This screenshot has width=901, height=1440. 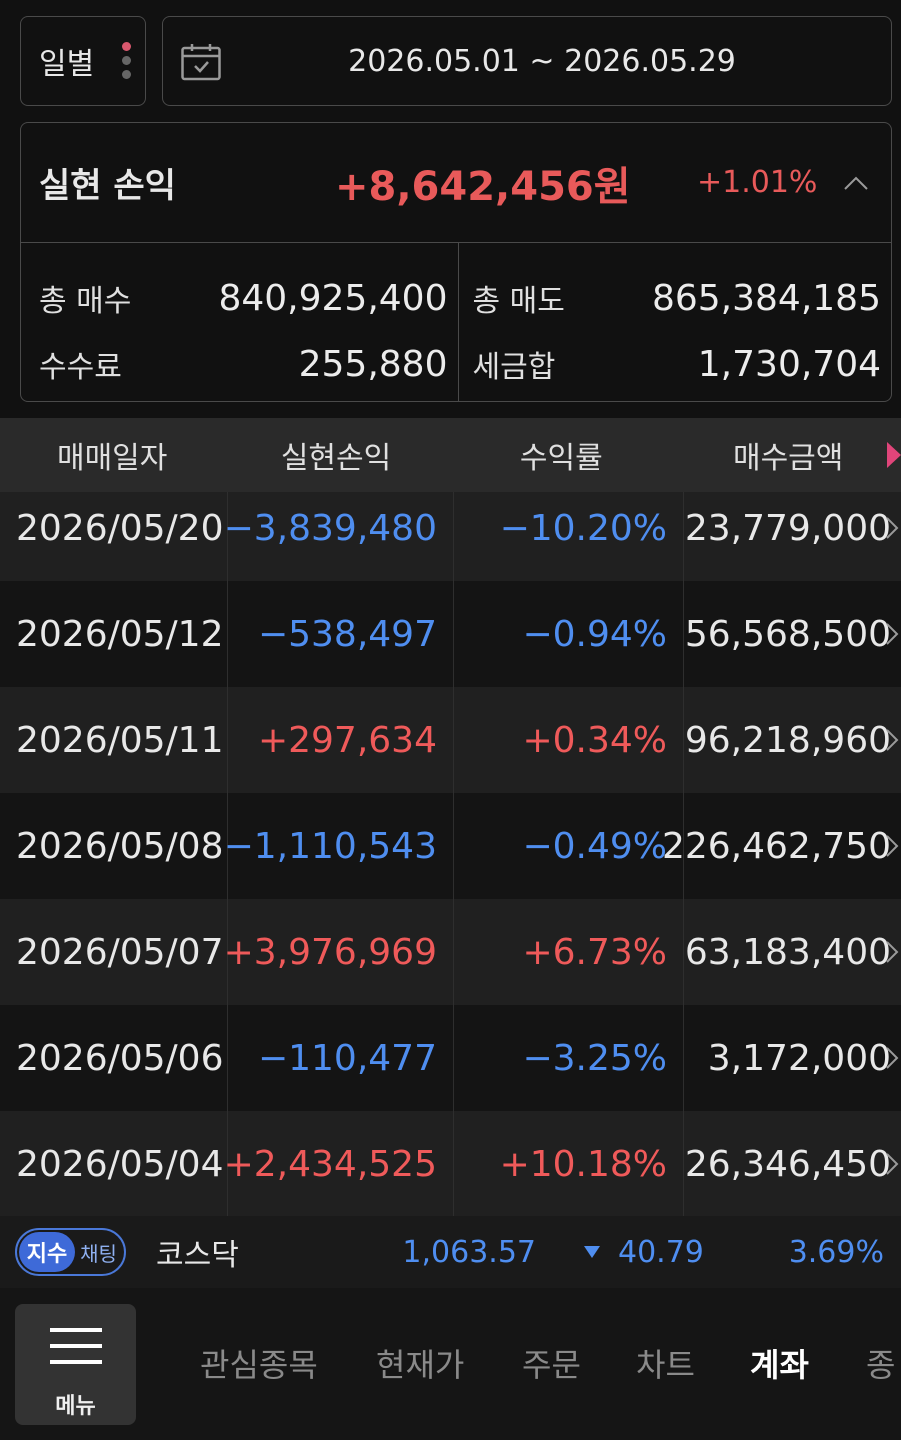 I want to click on pnl-value: −1,110,543, so click(x=330, y=846).